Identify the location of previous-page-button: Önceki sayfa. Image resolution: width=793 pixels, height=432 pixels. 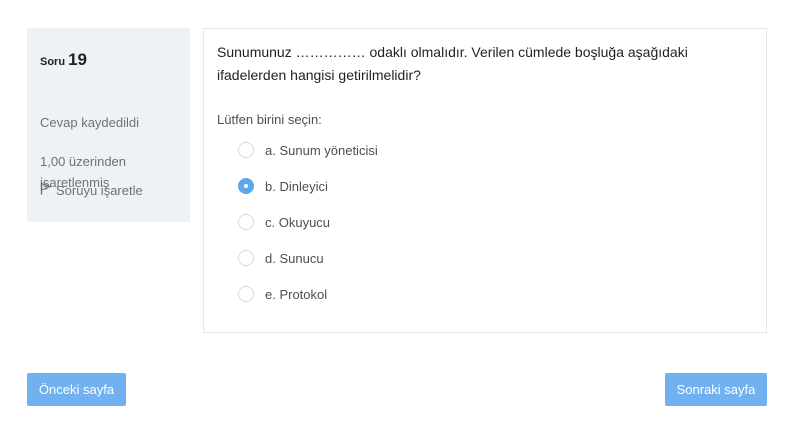
(76, 389).